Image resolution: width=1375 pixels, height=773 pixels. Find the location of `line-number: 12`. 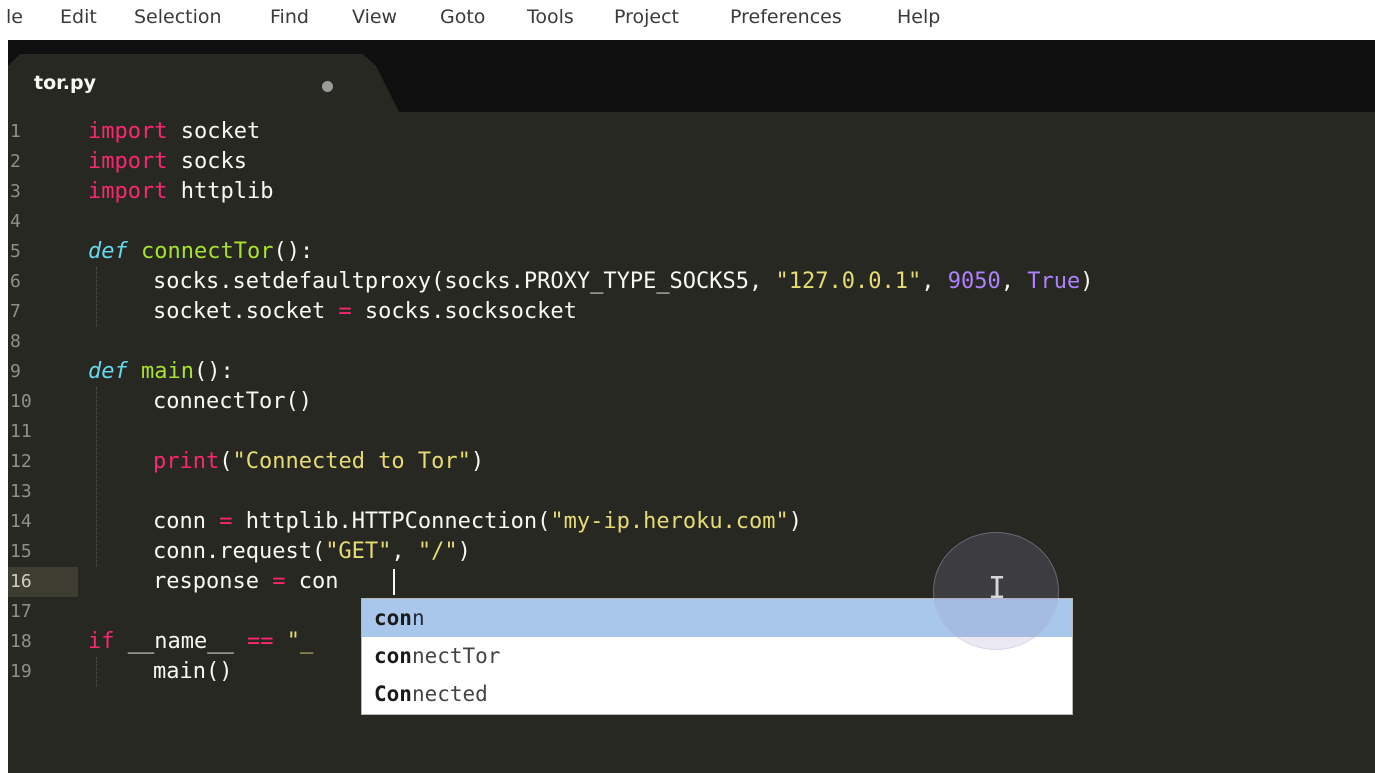

line-number: 12 is located at coordinates (21, 461).